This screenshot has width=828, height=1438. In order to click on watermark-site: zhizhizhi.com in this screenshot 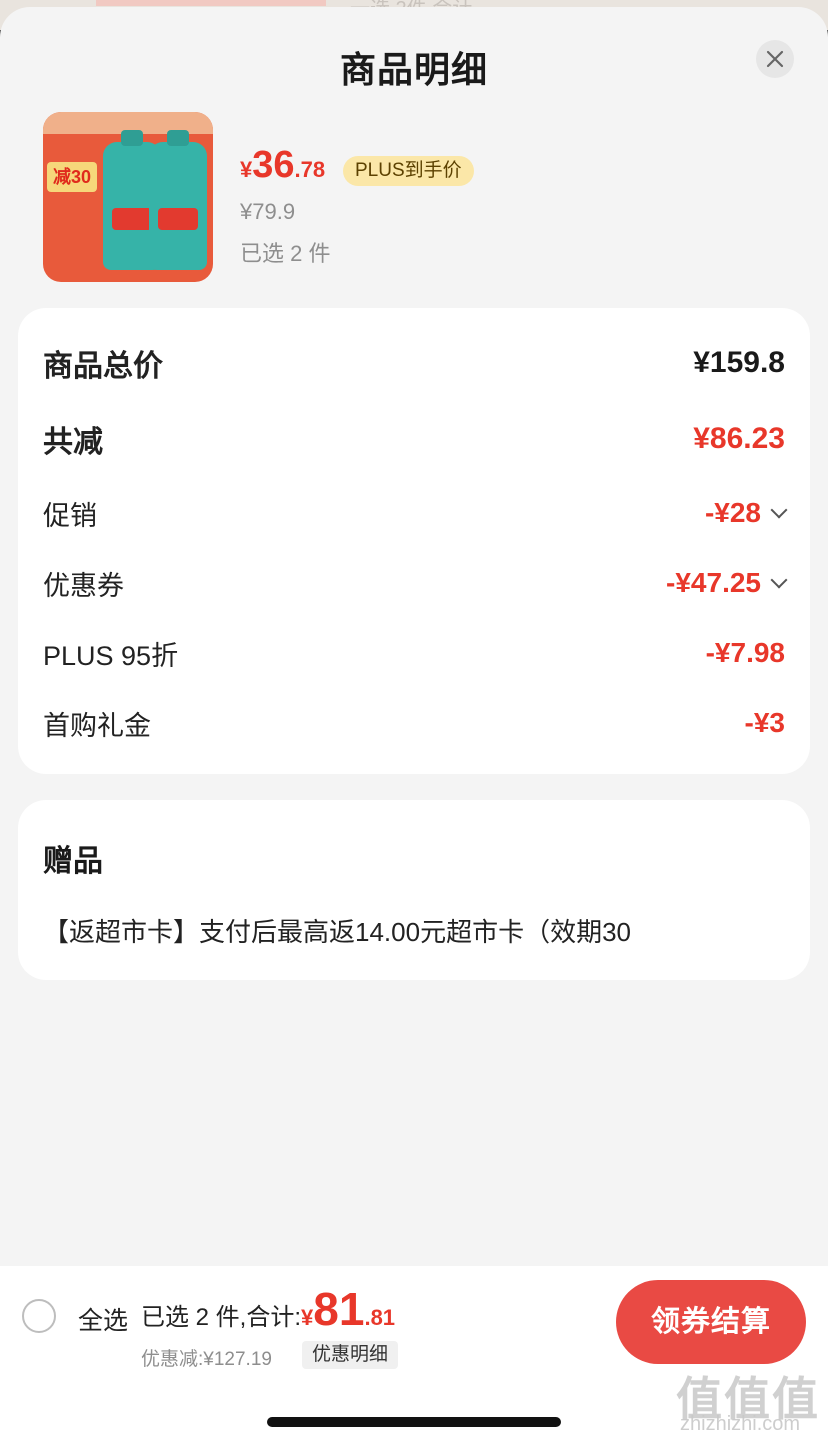, I will do `click(740, 1424)`.